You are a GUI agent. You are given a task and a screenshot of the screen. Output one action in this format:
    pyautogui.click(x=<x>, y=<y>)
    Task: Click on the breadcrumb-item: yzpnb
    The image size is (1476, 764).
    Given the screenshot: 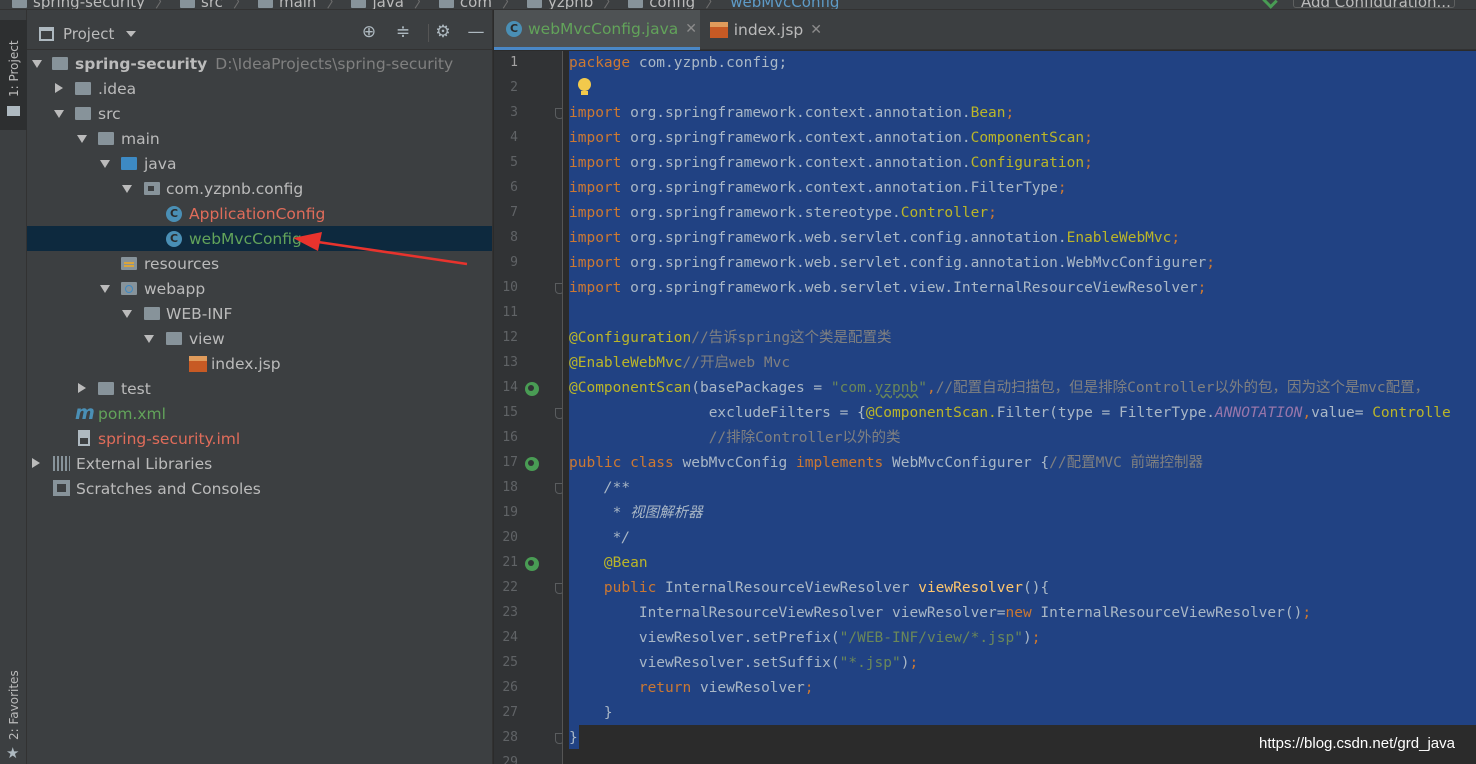 What is the action you would take?
    pyautogui.click(x=559, y=4)
    